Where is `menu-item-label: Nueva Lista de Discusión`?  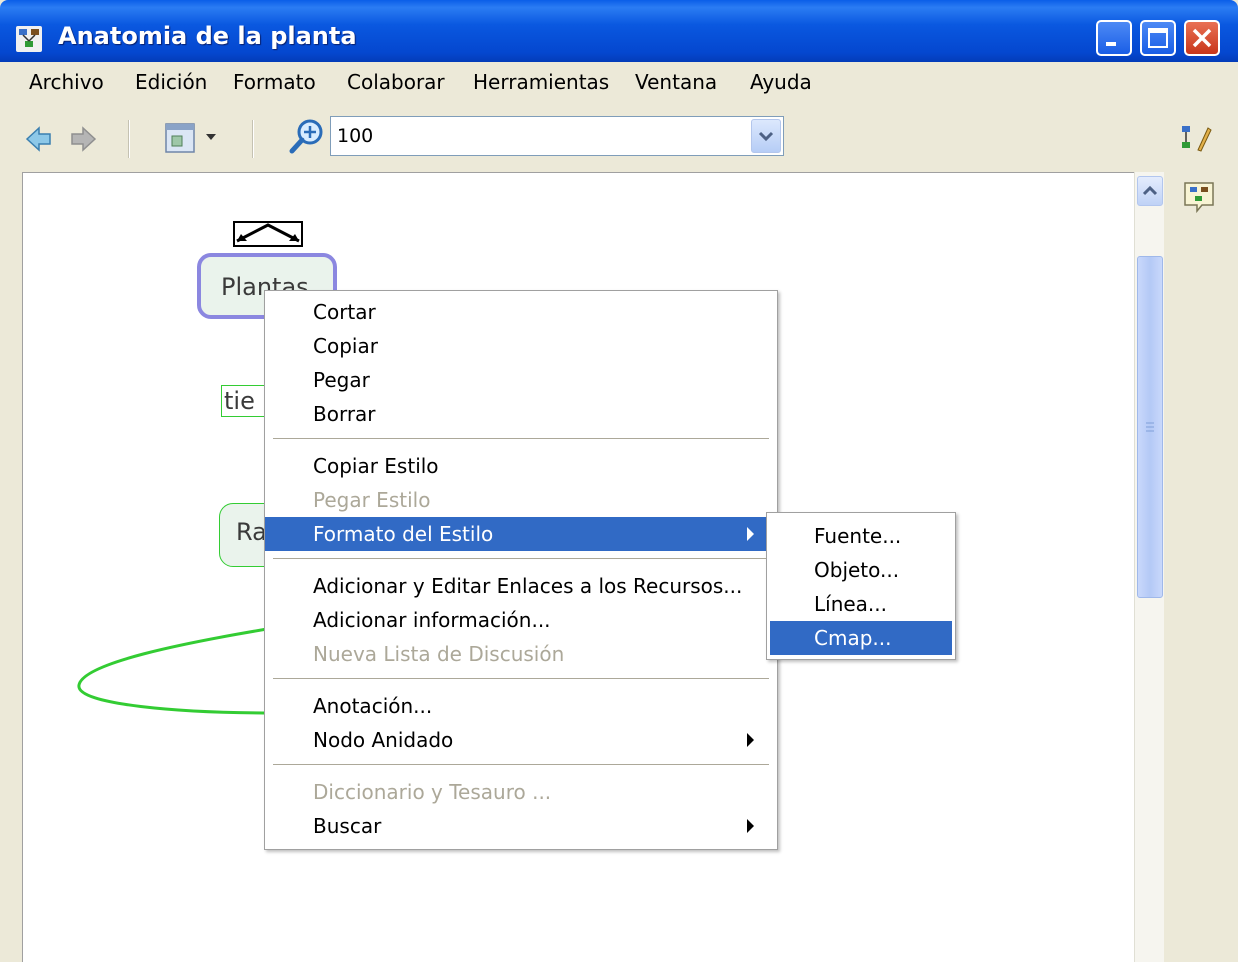
menu-item-label: Nueva Lista de Discusión is located at coordinates (439, 654).